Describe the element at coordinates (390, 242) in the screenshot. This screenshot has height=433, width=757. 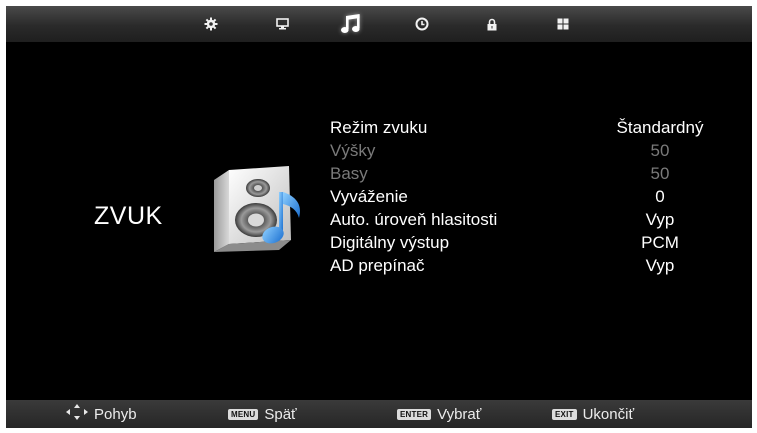
I see `menu-item-label: Digitálny výstup` at that location.